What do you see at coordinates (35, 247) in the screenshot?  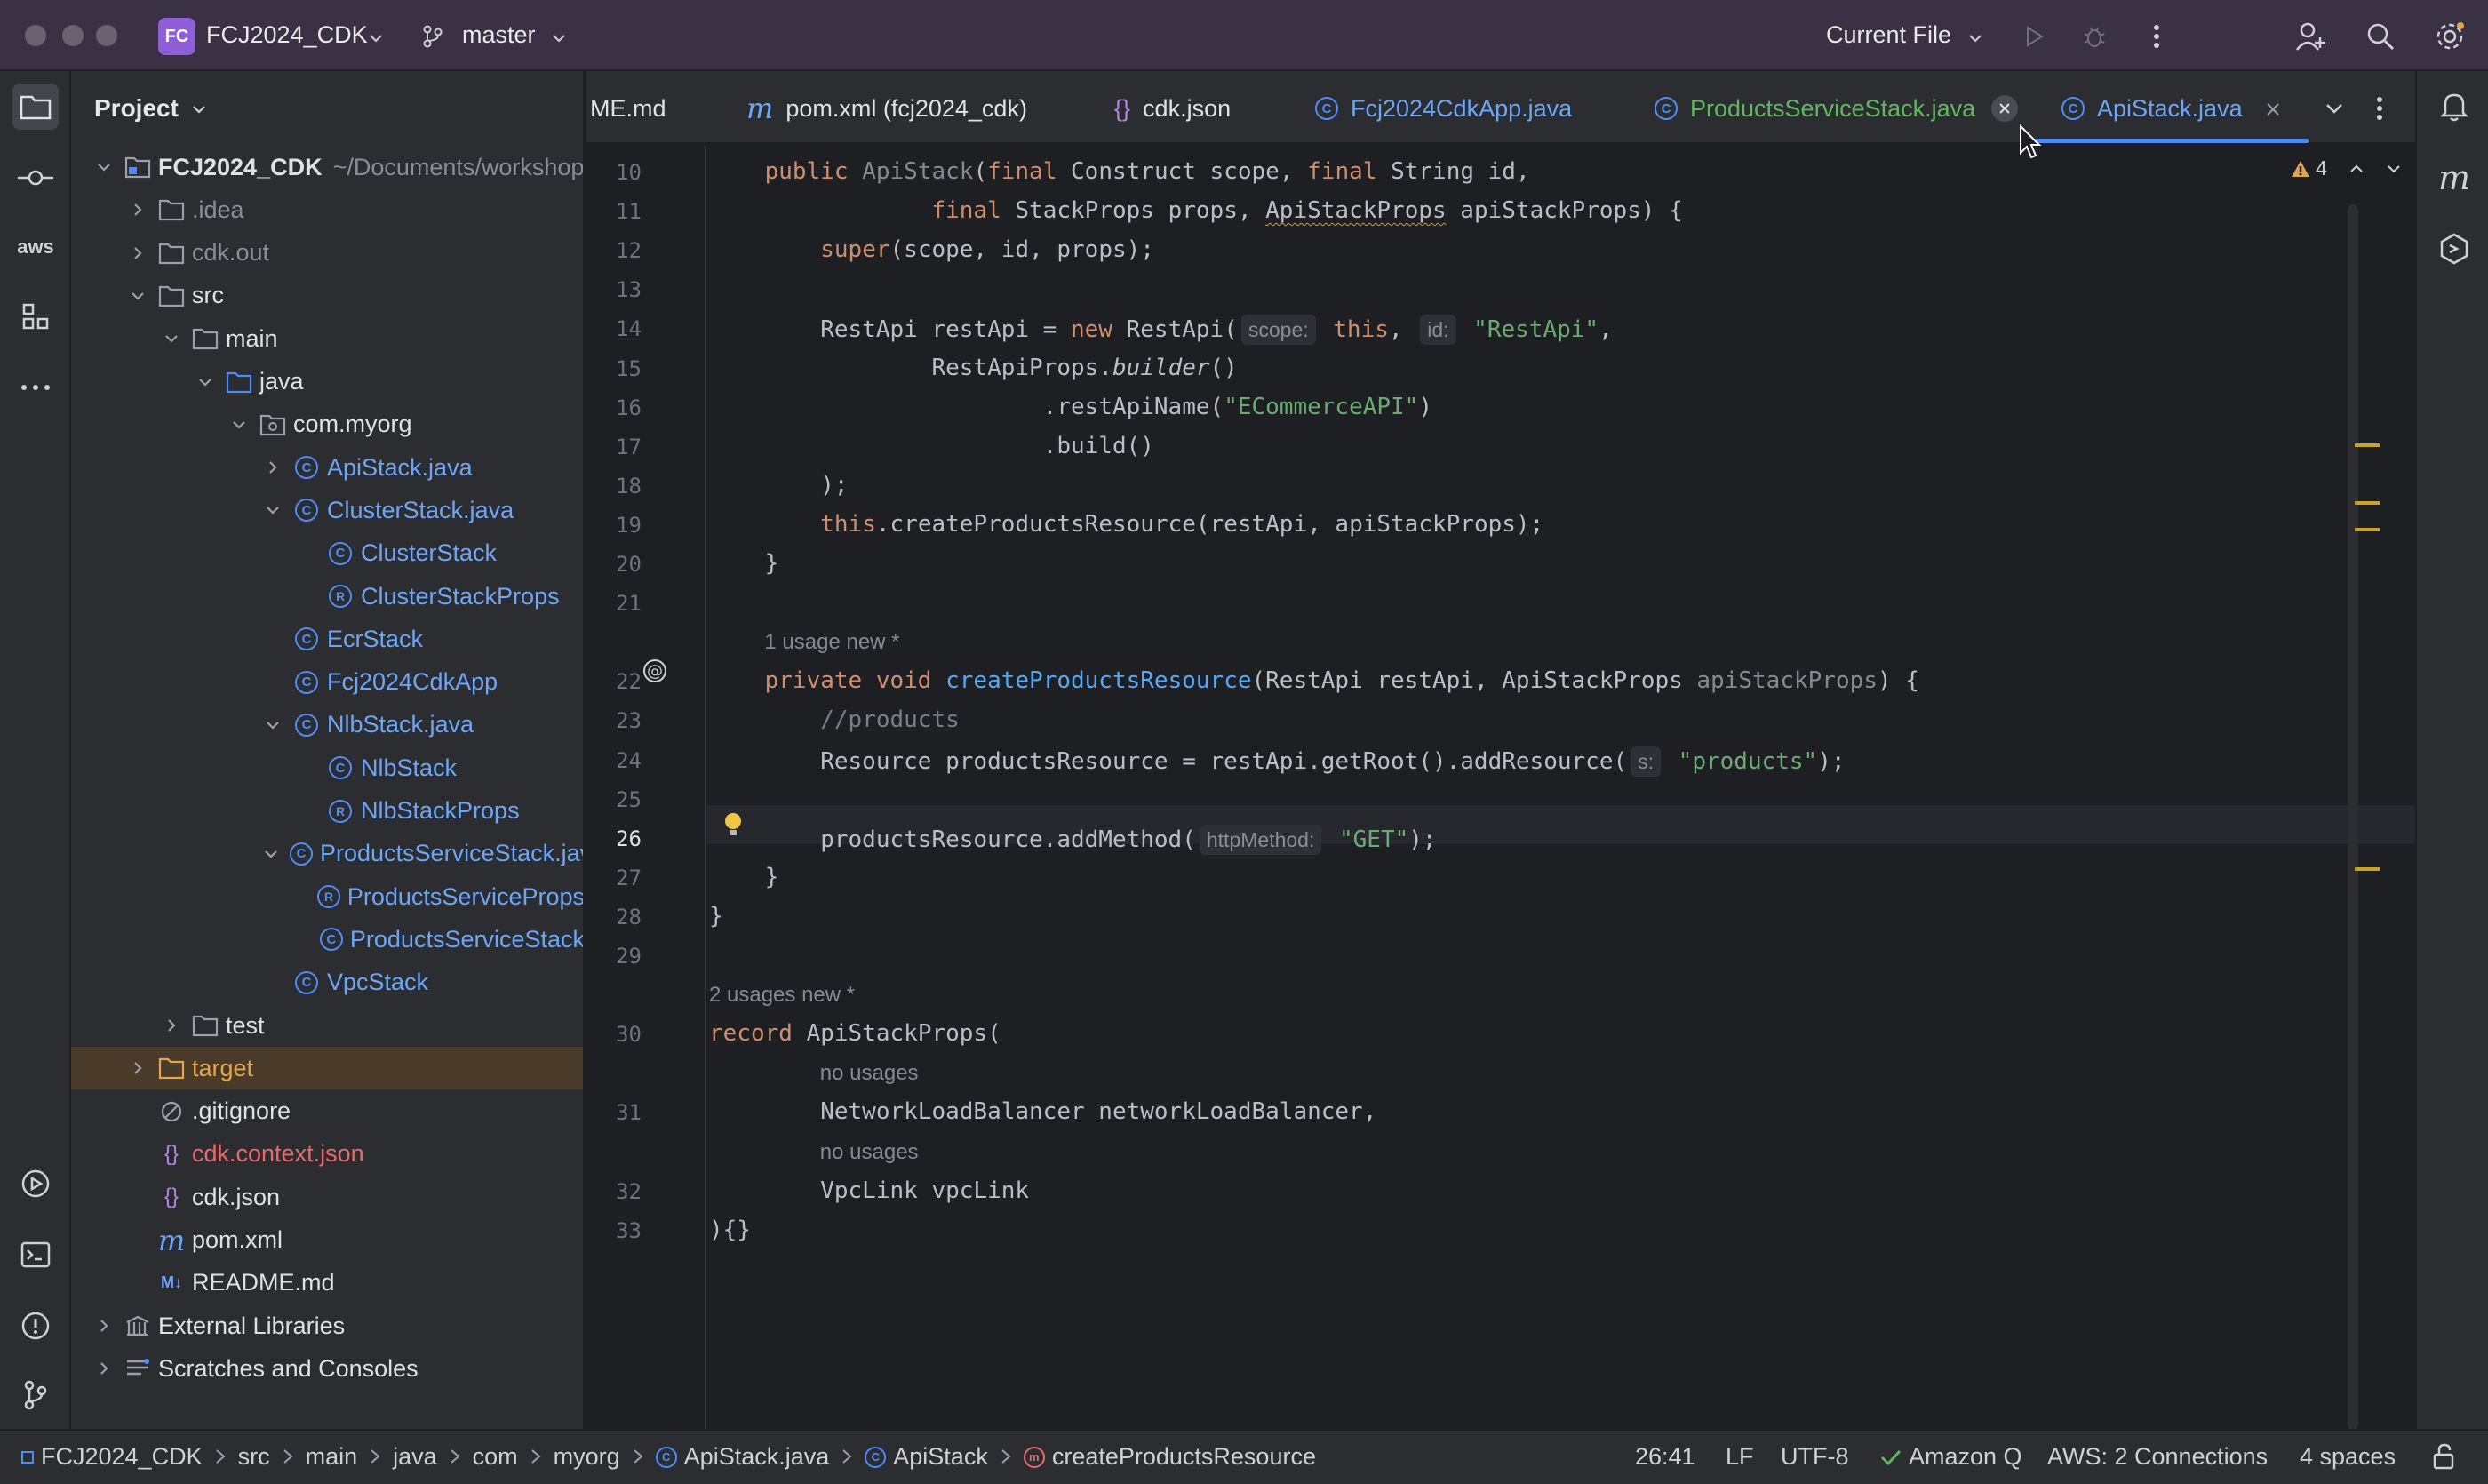 I see `aws-toolkit-icon: aws` at bounding box center [35, 247].